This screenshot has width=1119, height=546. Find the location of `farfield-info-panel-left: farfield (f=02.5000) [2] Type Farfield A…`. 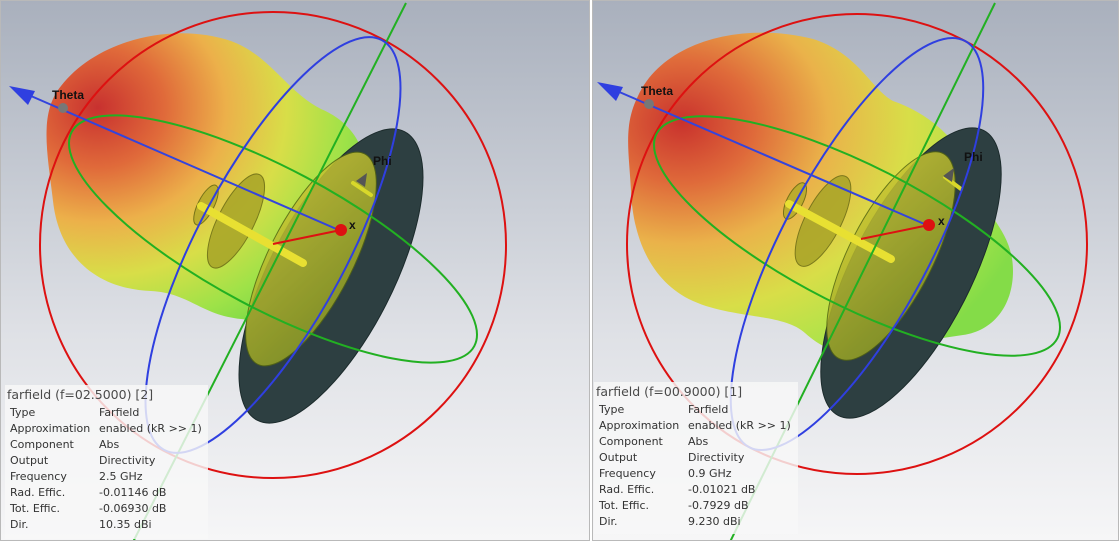

farfield-info-panel-left: farfield (f=02.5000) [2] Type Farfield A… is located at coordinates (106, 462).